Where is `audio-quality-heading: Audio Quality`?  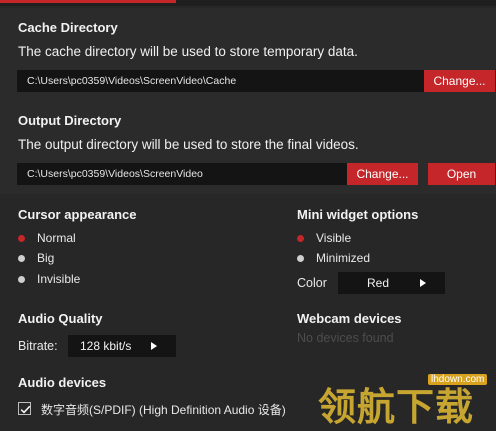 audio-quality-heading: Audio Quality is located at coordinates (60, 318).